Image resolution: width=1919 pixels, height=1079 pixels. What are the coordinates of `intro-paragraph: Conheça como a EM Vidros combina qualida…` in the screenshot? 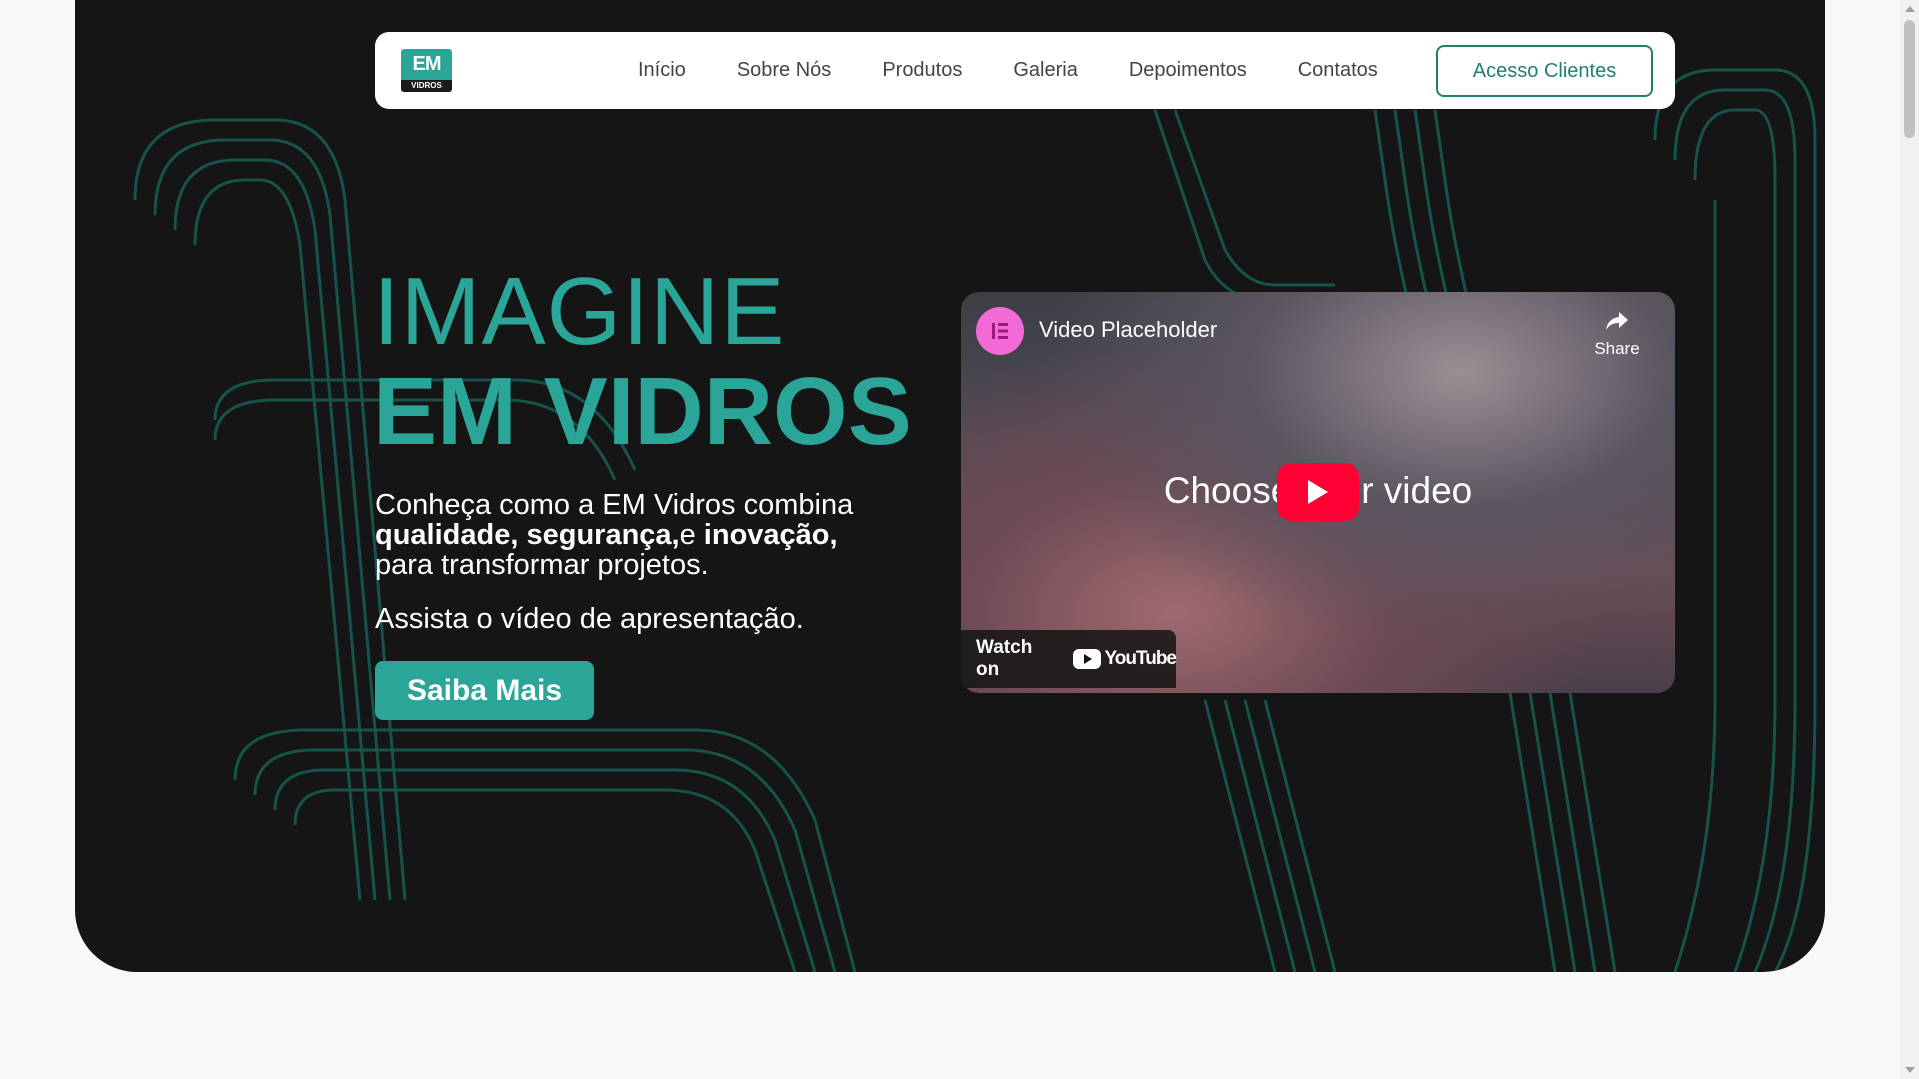 It's located at (655, 535).